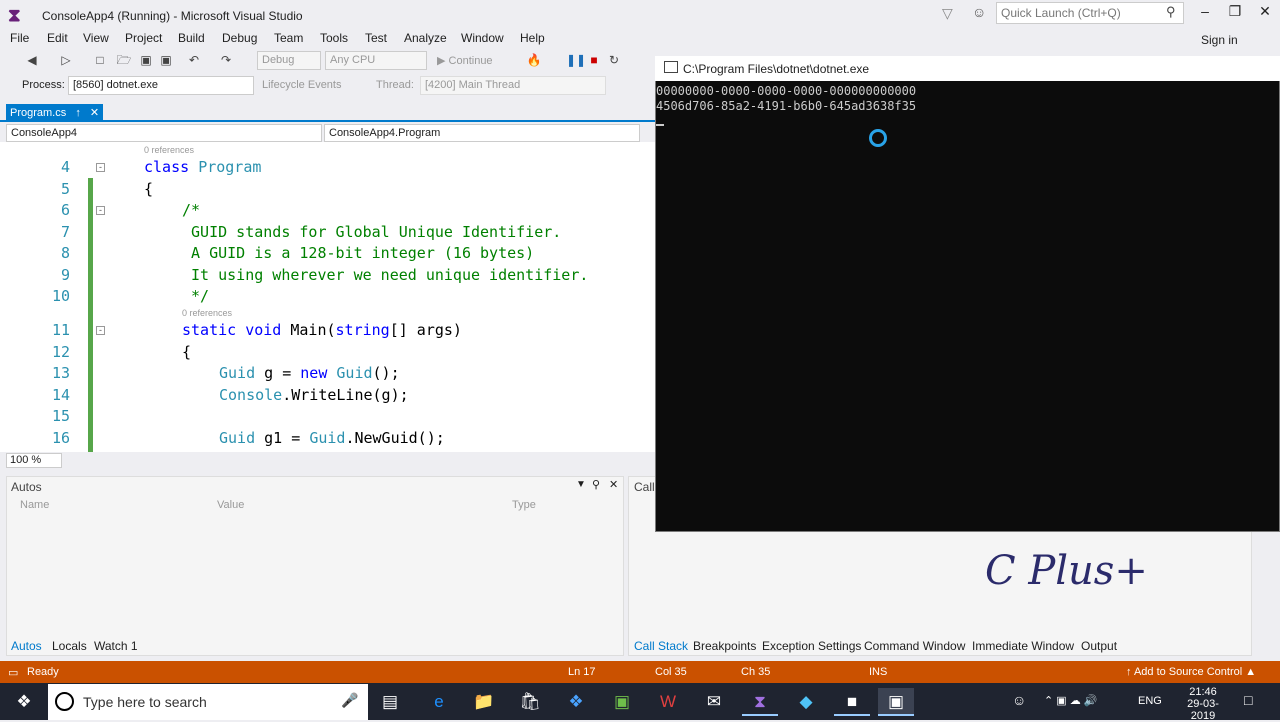  I want to click on tab-immediate-window: Immediate Window, so click(1023, 646).